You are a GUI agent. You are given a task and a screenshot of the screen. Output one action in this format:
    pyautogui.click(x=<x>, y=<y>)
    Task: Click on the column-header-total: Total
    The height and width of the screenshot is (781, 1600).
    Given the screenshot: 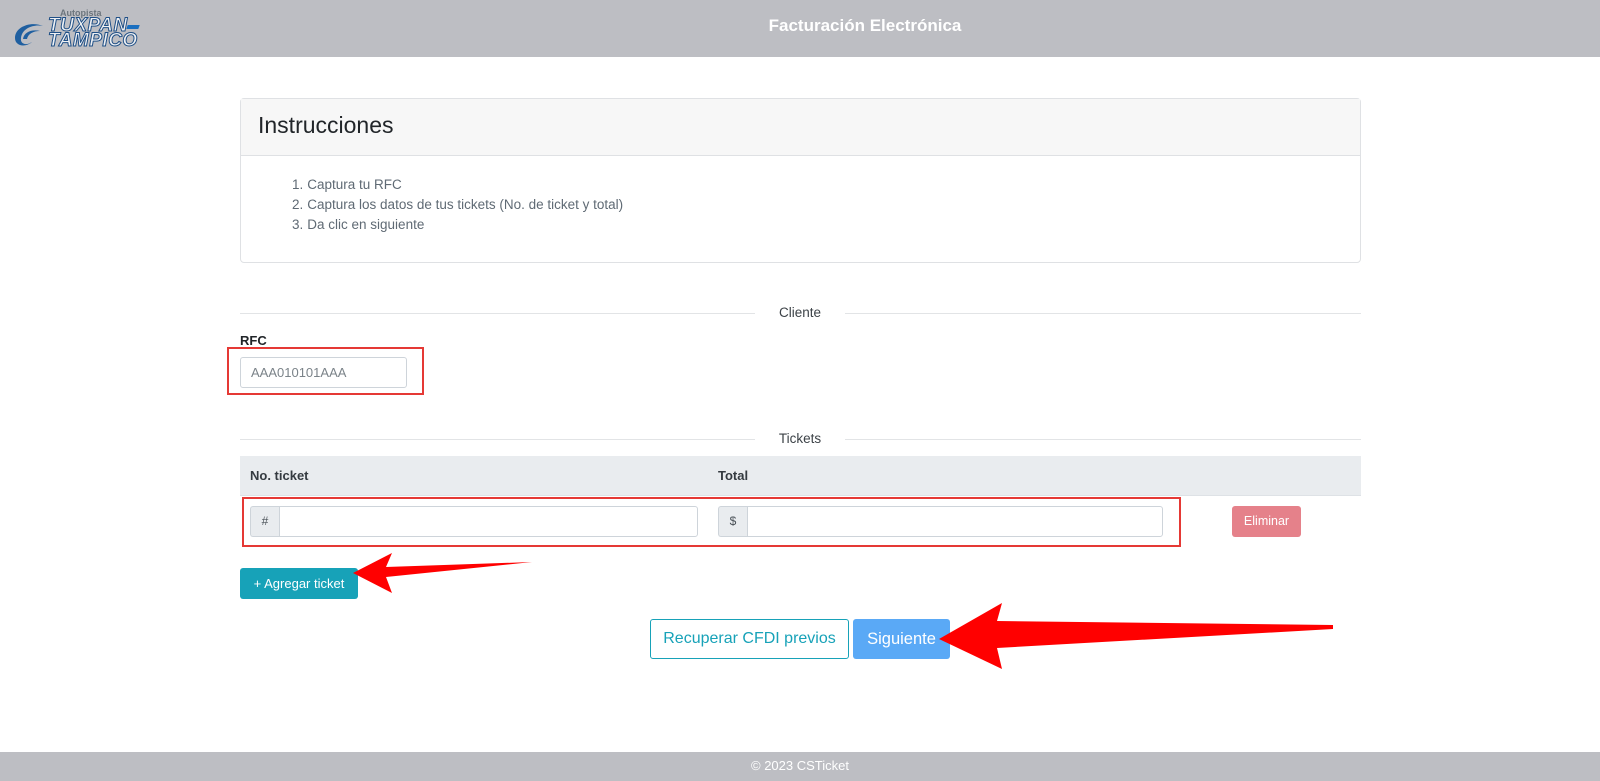 What is the action you would take?
    pyautogui.click(x=733, y=475)
    